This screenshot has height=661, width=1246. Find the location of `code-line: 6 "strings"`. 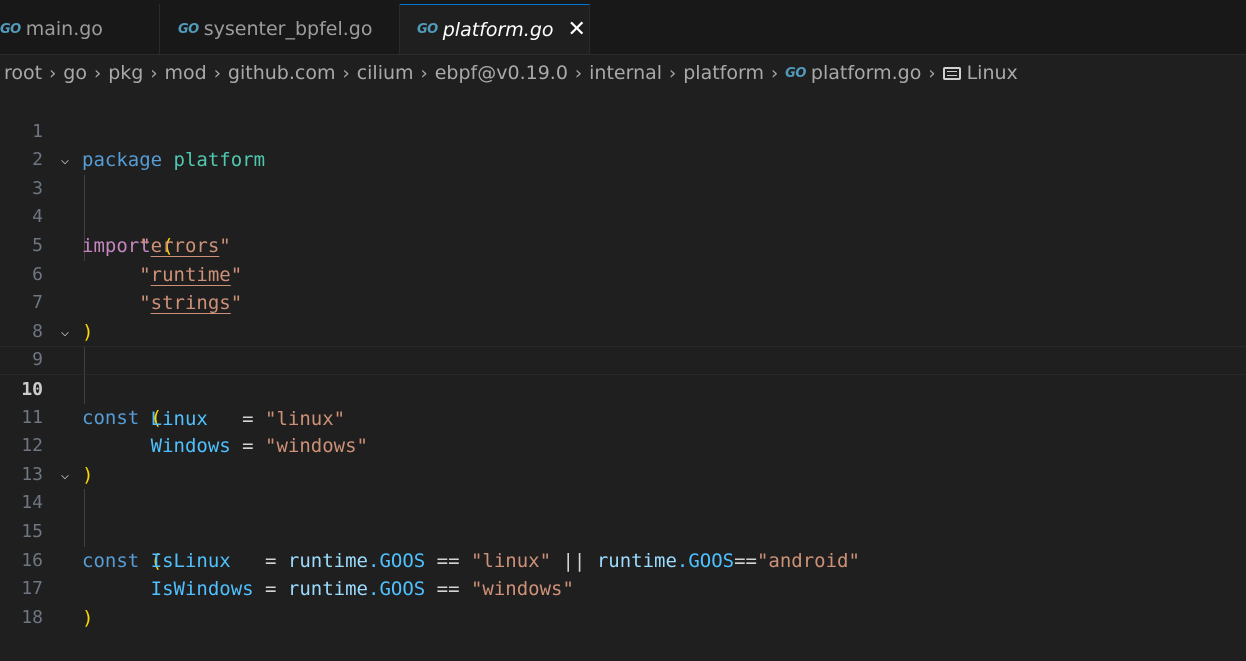

code-line: 6 "strings" is located at coordinates (623, 273).